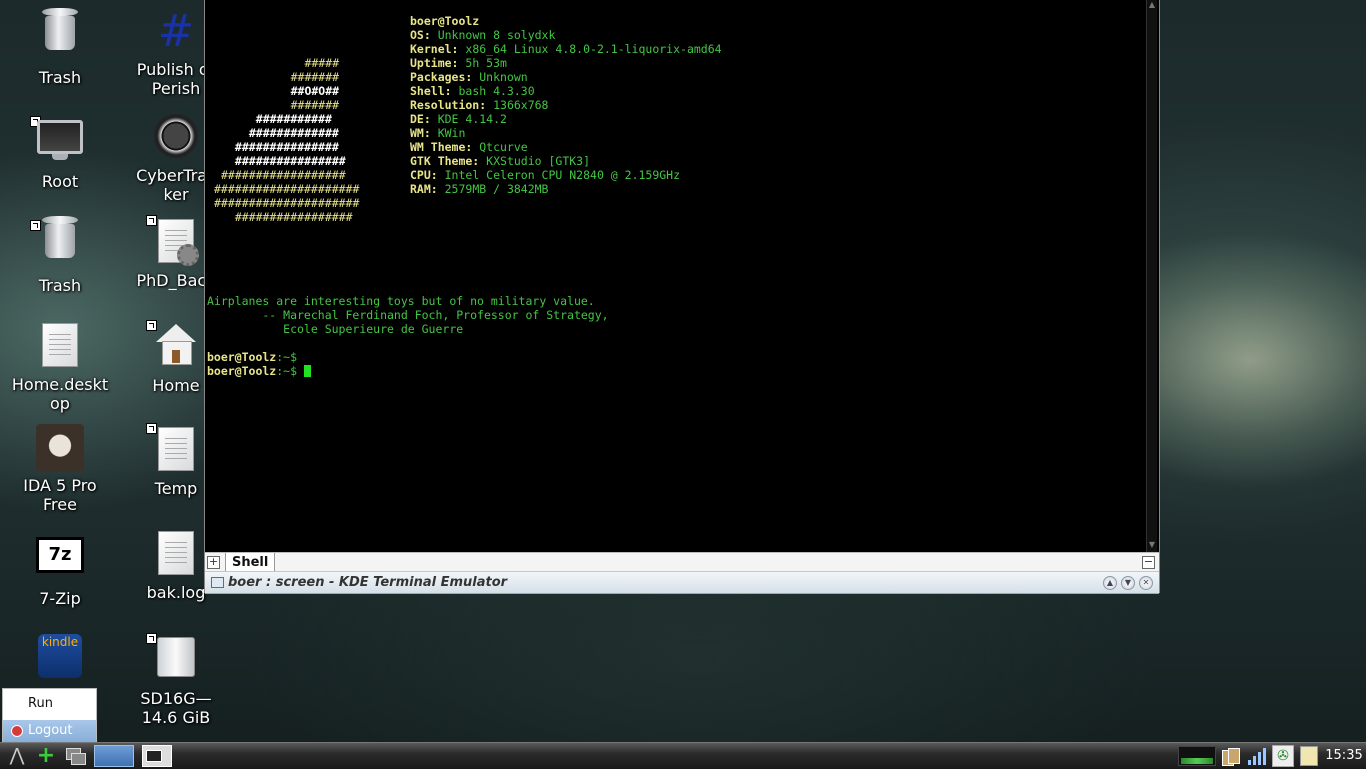 This screenshot has width=1366, height=769. What do you see at coordinates (1110, 583) in the screenshot?
I see `keep-above-icon: ▲` at bounding box center [1110, 583].